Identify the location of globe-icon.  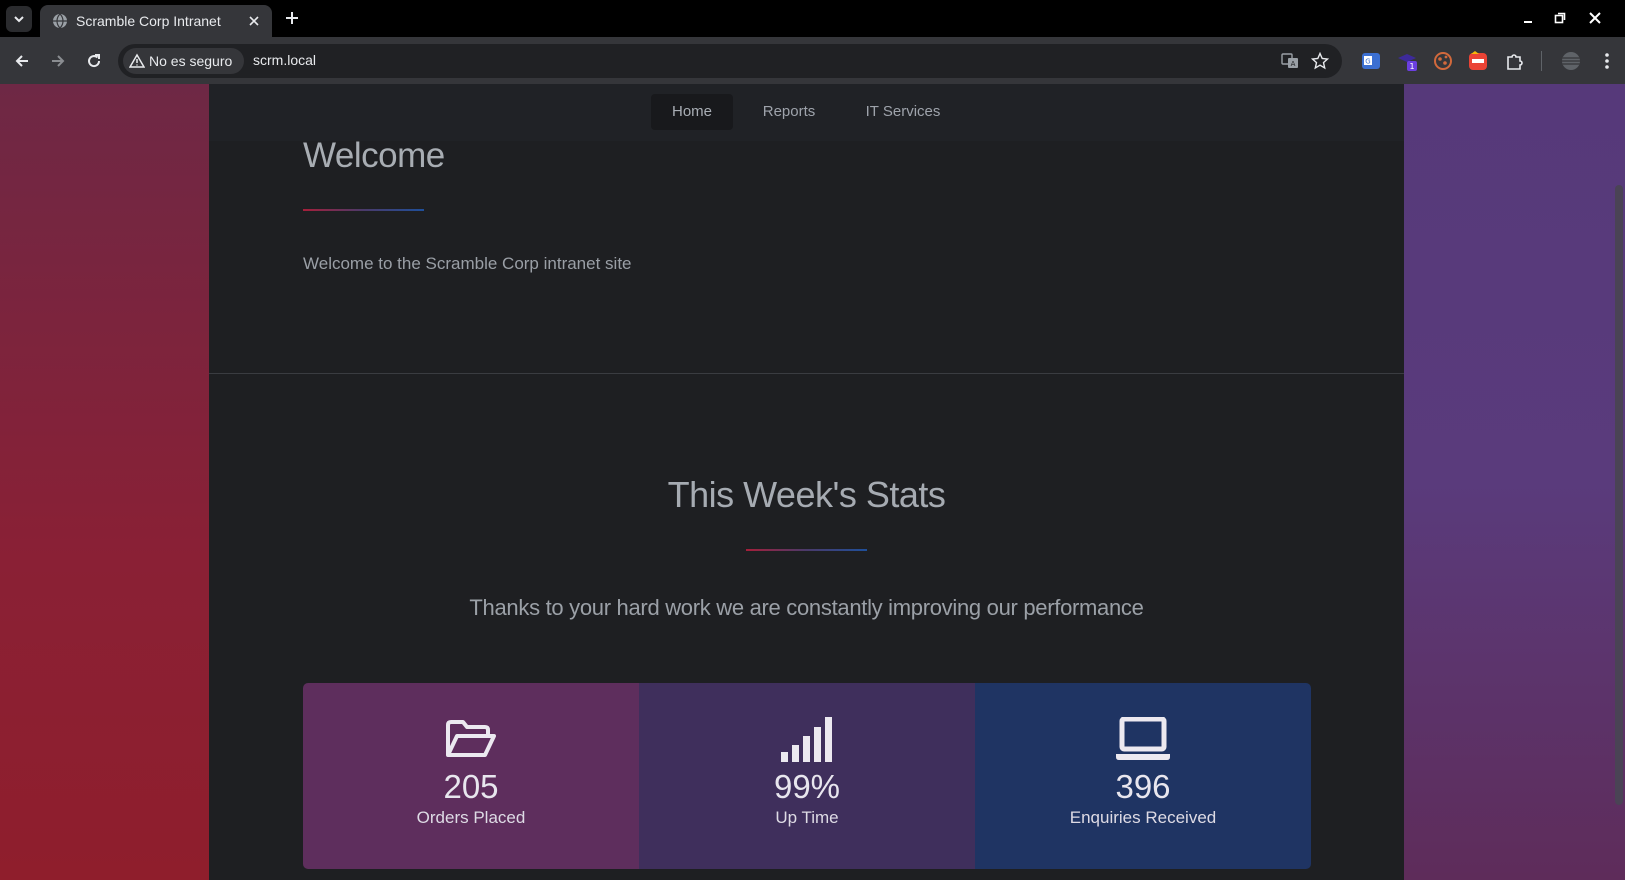
(60, 21).